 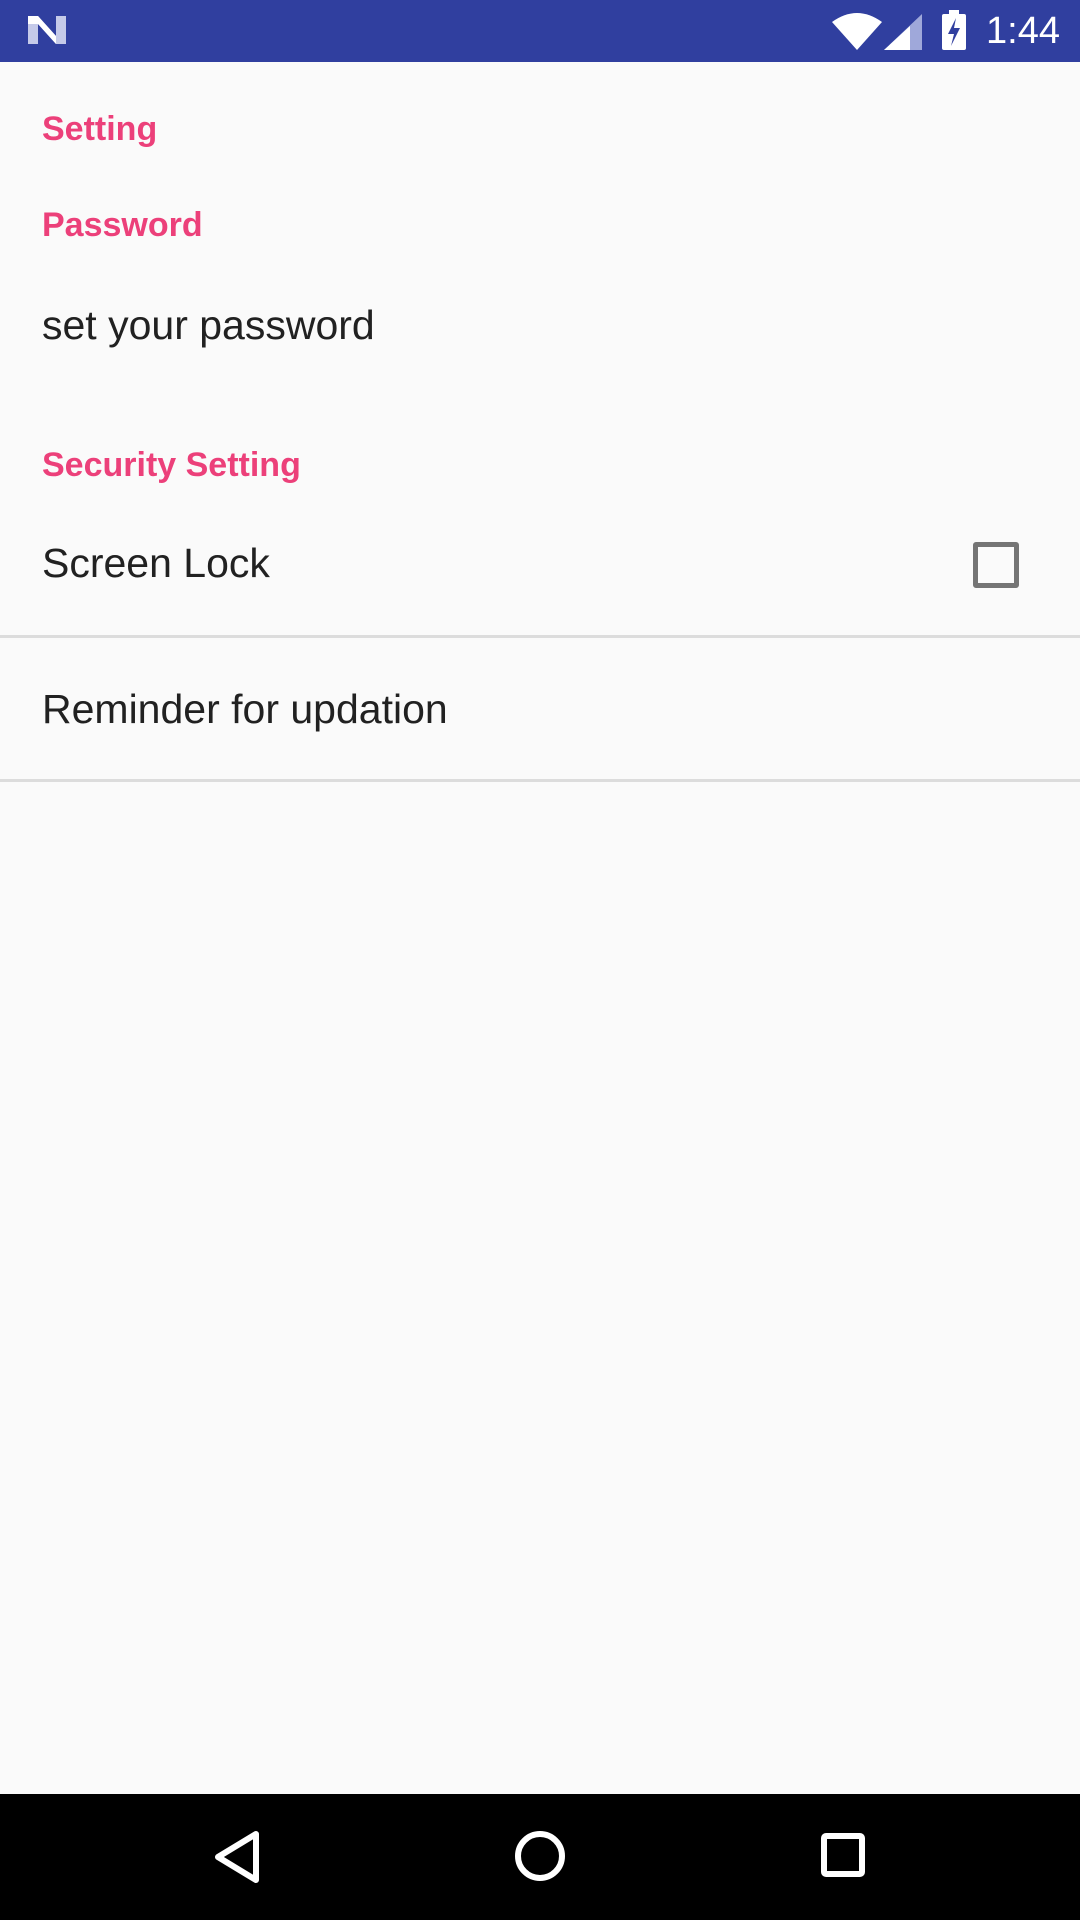 What do you see at coordinates (245, 709) in the screenshot?
I see `reminder-label: Reminder for updation` at bounding box center [245, 709].